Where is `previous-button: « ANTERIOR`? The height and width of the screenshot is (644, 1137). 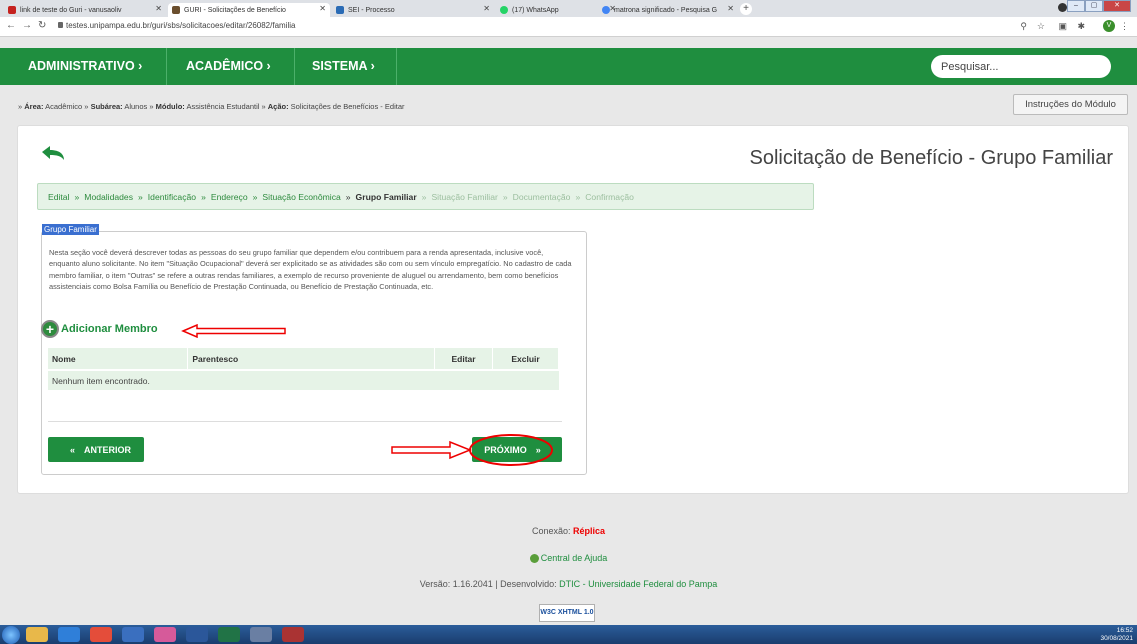
previous-button: « ANTERIOR is located at coordinates (96, 449).